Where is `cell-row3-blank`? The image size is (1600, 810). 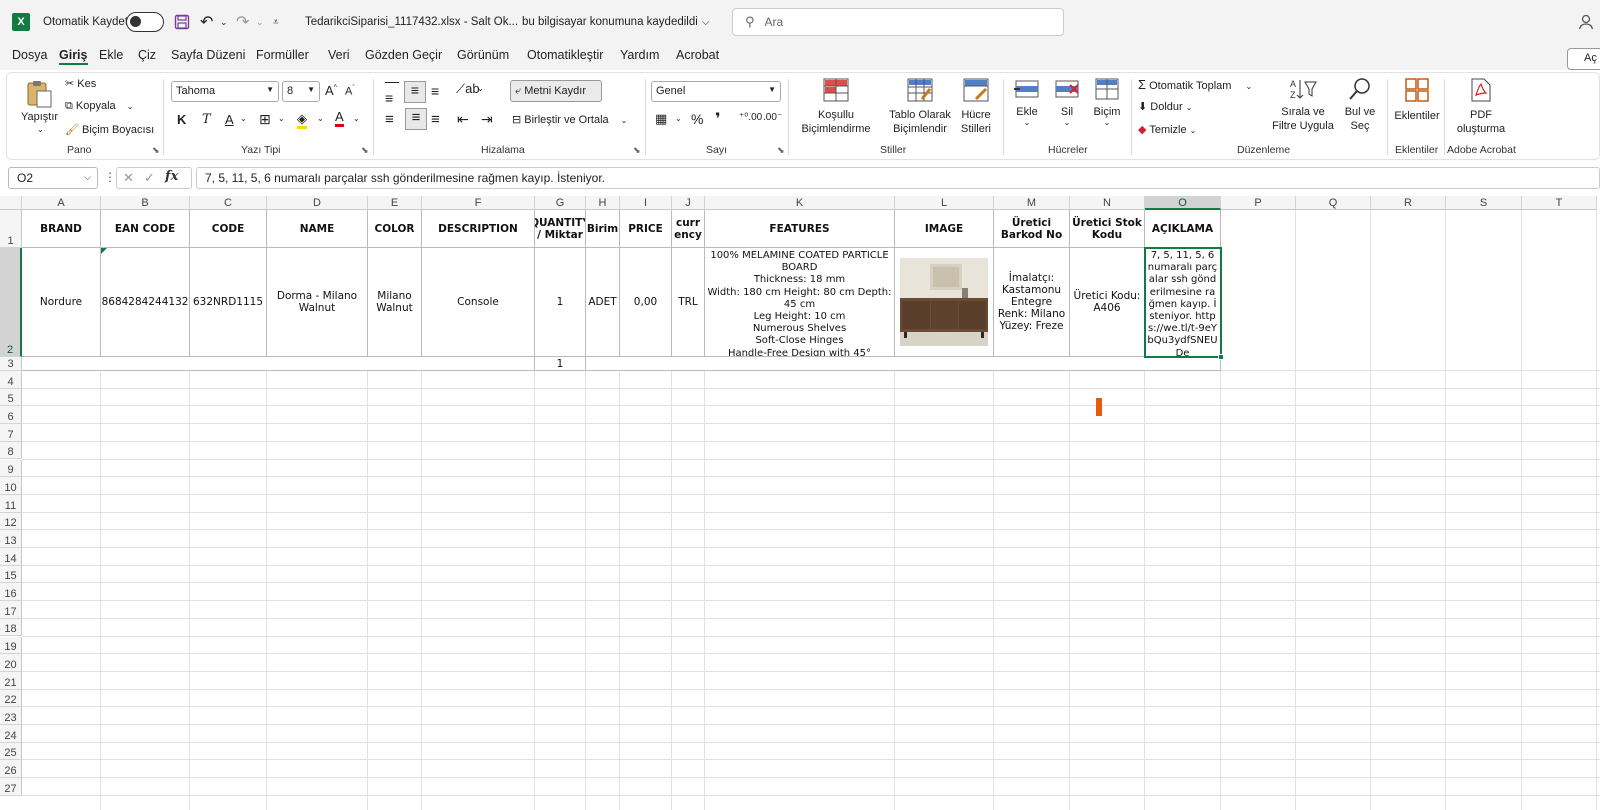
cell-row3-blank is located at coordinates (278, 364).